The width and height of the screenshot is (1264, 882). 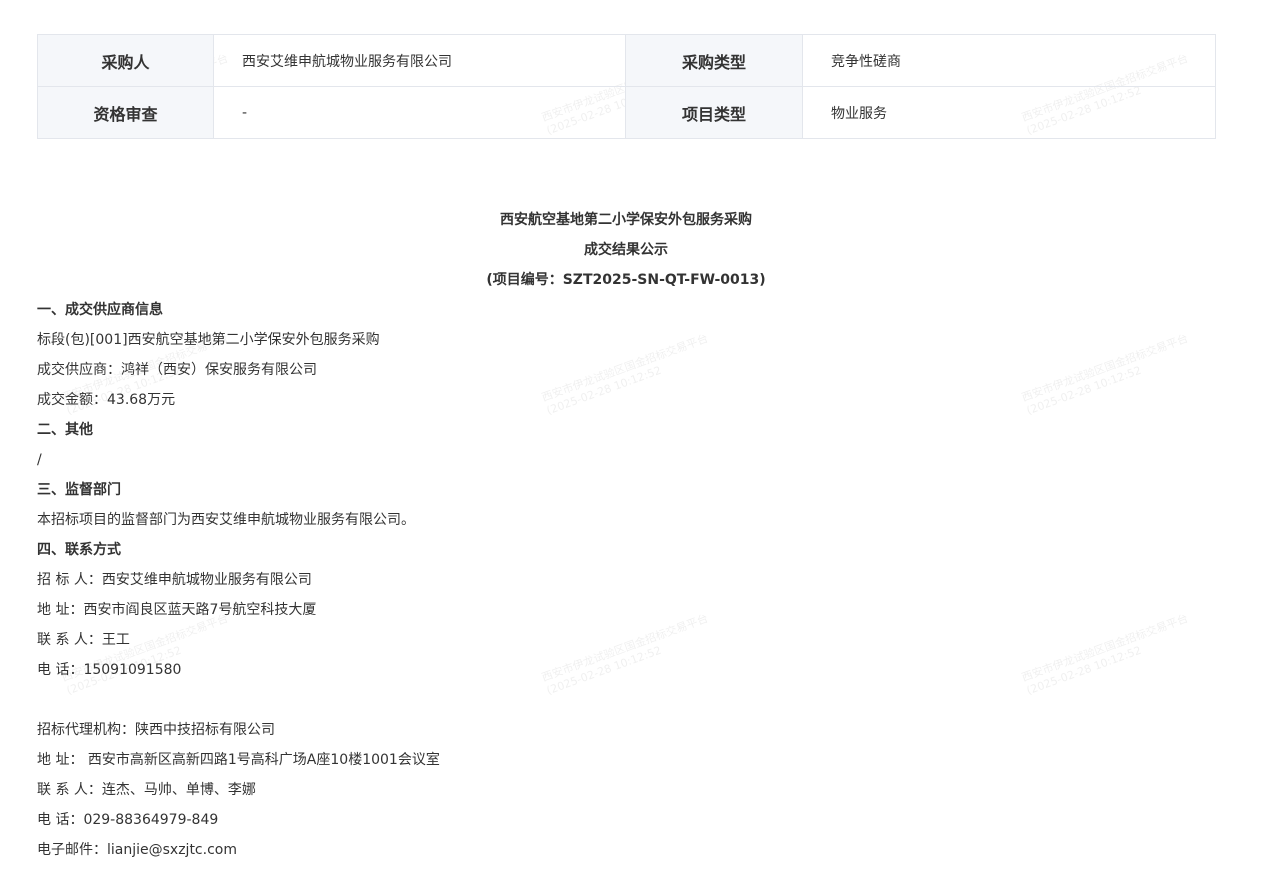 What do you see at coordinates (177, 370) in the screenshot?
I see `winning-supplier: 成交供应商：鸿祥（西安）保安服务有限公司` at bounding box center [177, 370].